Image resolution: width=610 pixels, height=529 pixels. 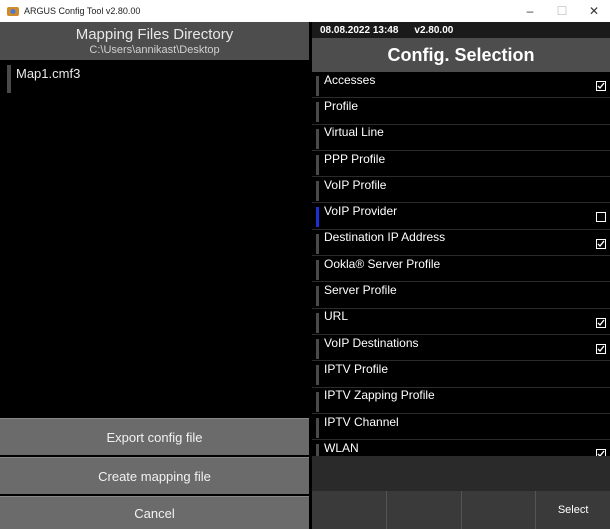 What do you see at coordinates (154, 76) in the screenshot?
I see `mapping-file-item: Map1.cmf3` at bounding box center [154, 76].